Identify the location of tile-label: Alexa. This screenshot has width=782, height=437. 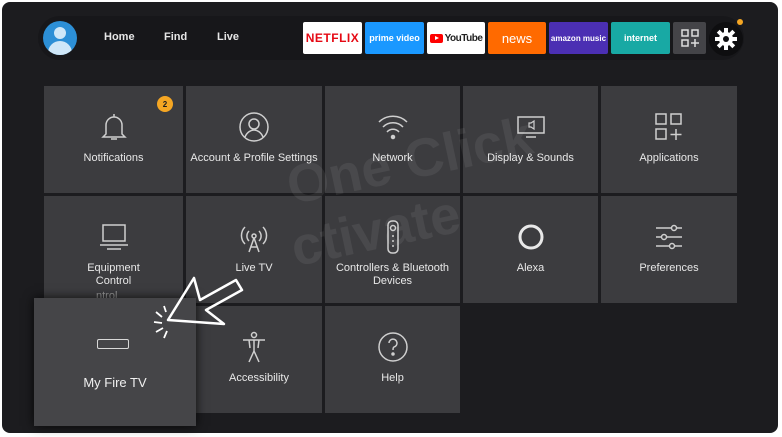
(530, 268).